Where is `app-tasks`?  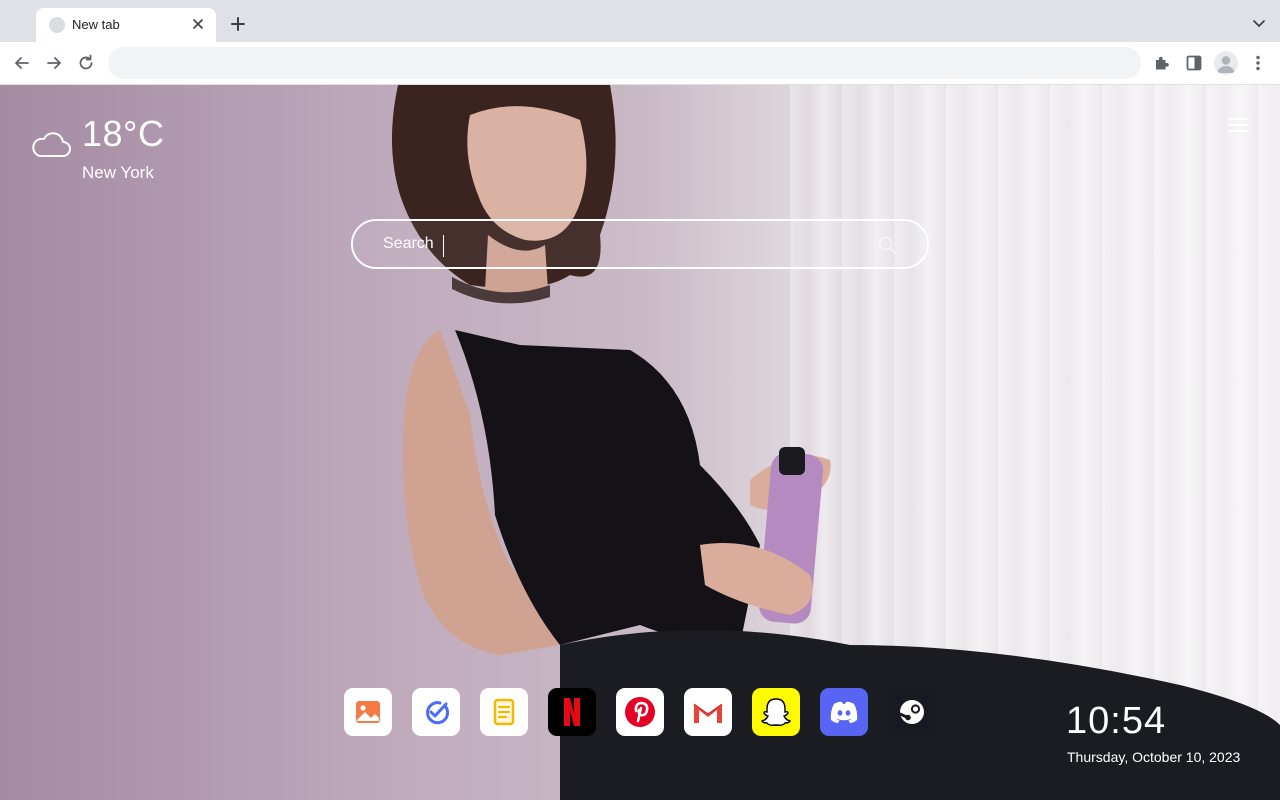
app-tasks is located at coordinates (436, 712).